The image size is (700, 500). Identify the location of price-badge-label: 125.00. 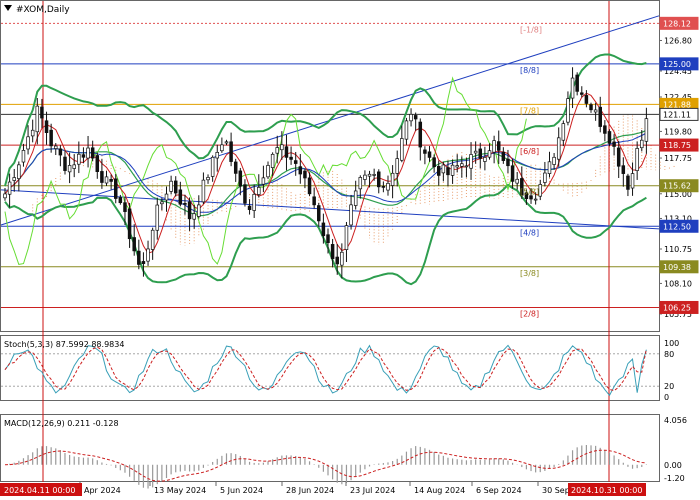
(677, 64).